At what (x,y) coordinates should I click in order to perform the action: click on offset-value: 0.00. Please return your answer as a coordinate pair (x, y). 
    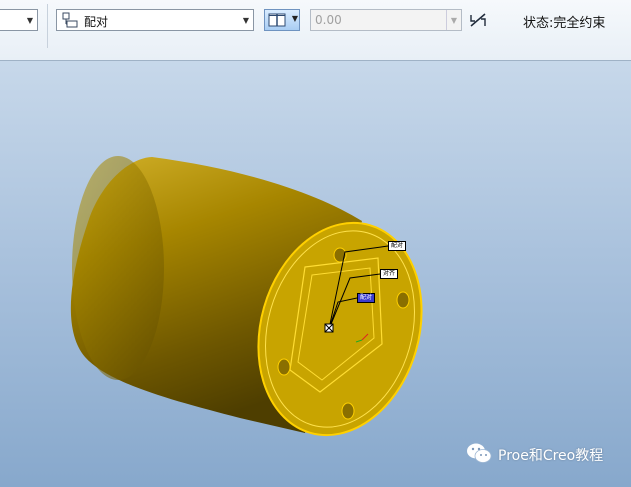
    Looking at the image, I should click on (328, 20).